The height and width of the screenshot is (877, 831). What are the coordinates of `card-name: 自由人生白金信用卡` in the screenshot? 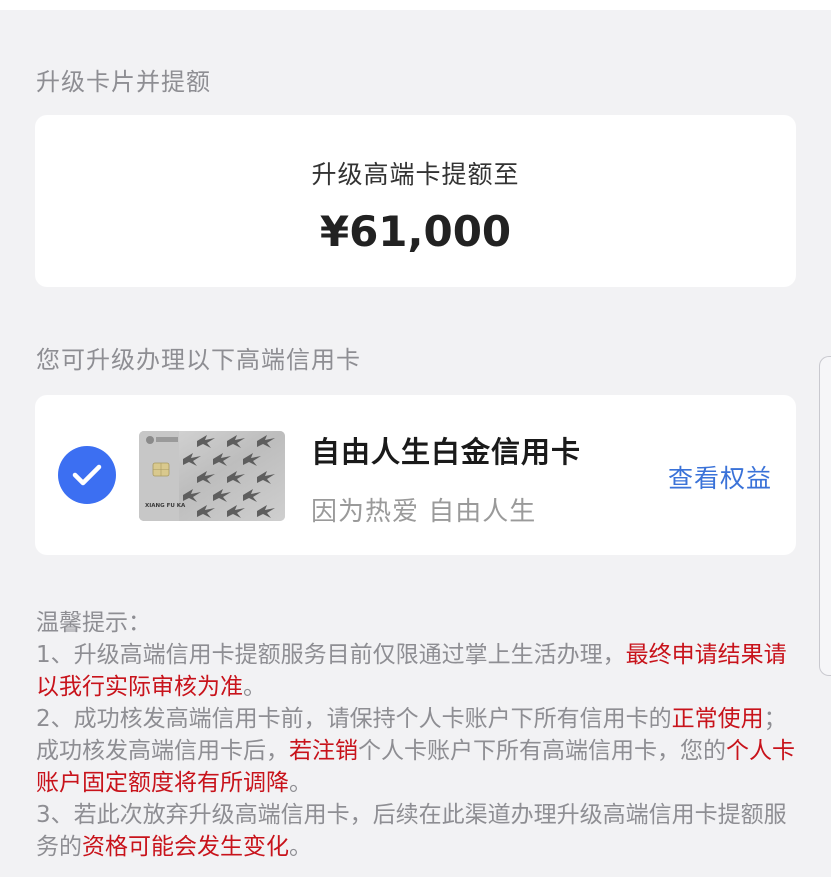 It's located at (446, 452).